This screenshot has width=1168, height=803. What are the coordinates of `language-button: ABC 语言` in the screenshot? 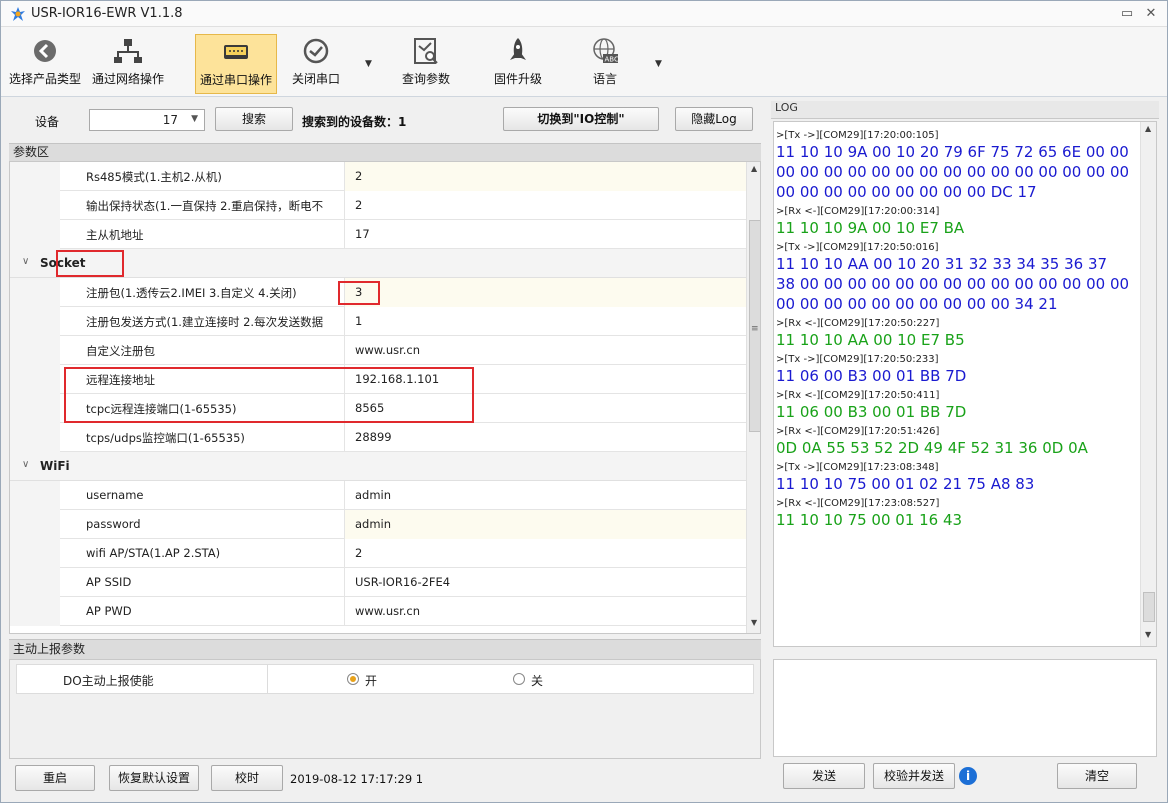 It's located at (605, 64).